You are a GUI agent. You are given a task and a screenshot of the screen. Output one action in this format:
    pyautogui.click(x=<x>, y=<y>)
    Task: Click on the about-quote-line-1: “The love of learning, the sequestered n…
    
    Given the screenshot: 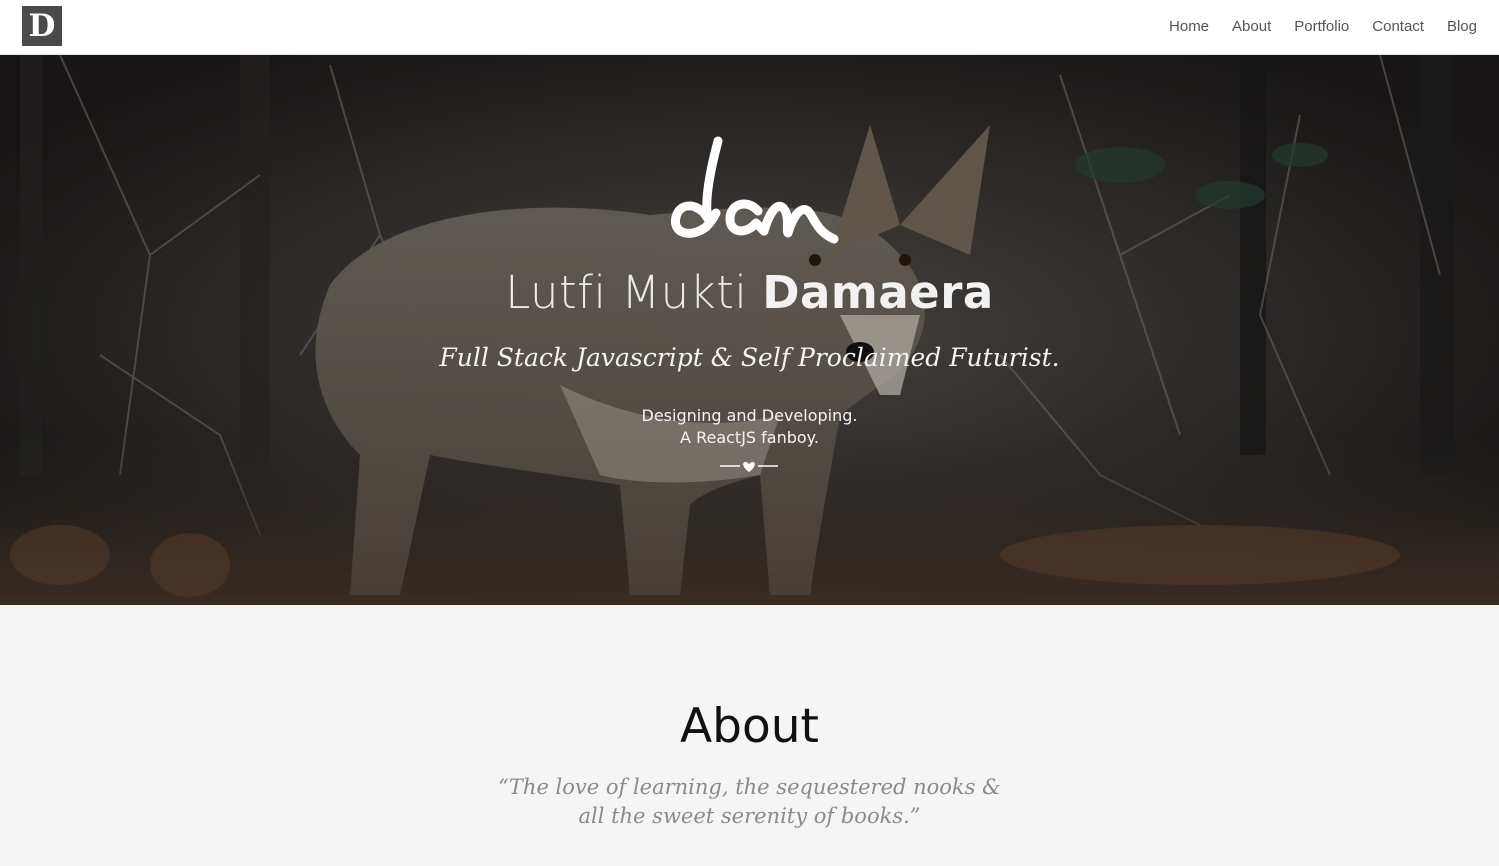 What is the action you would take?
    pyautogui.click(x=749, y=787)
    